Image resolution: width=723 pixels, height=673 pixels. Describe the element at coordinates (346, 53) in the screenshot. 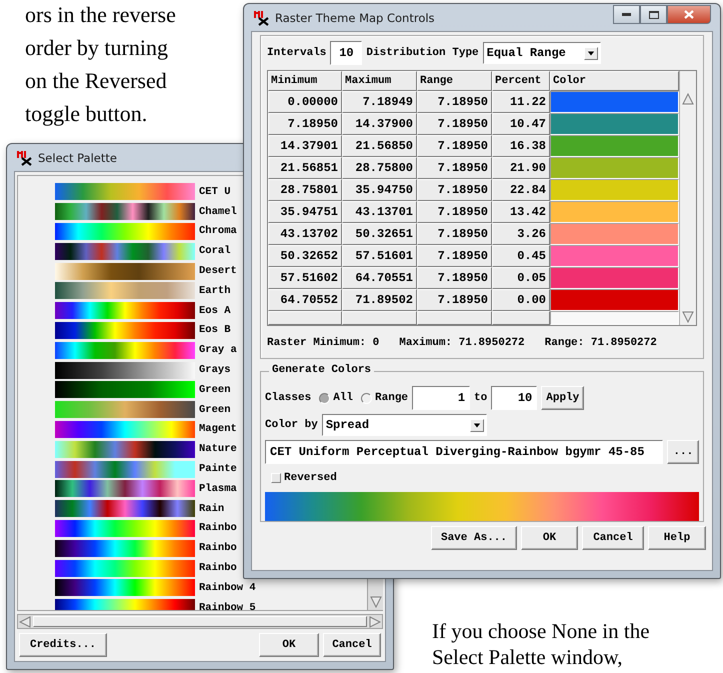

I see `intervals-field: 10` at that location.